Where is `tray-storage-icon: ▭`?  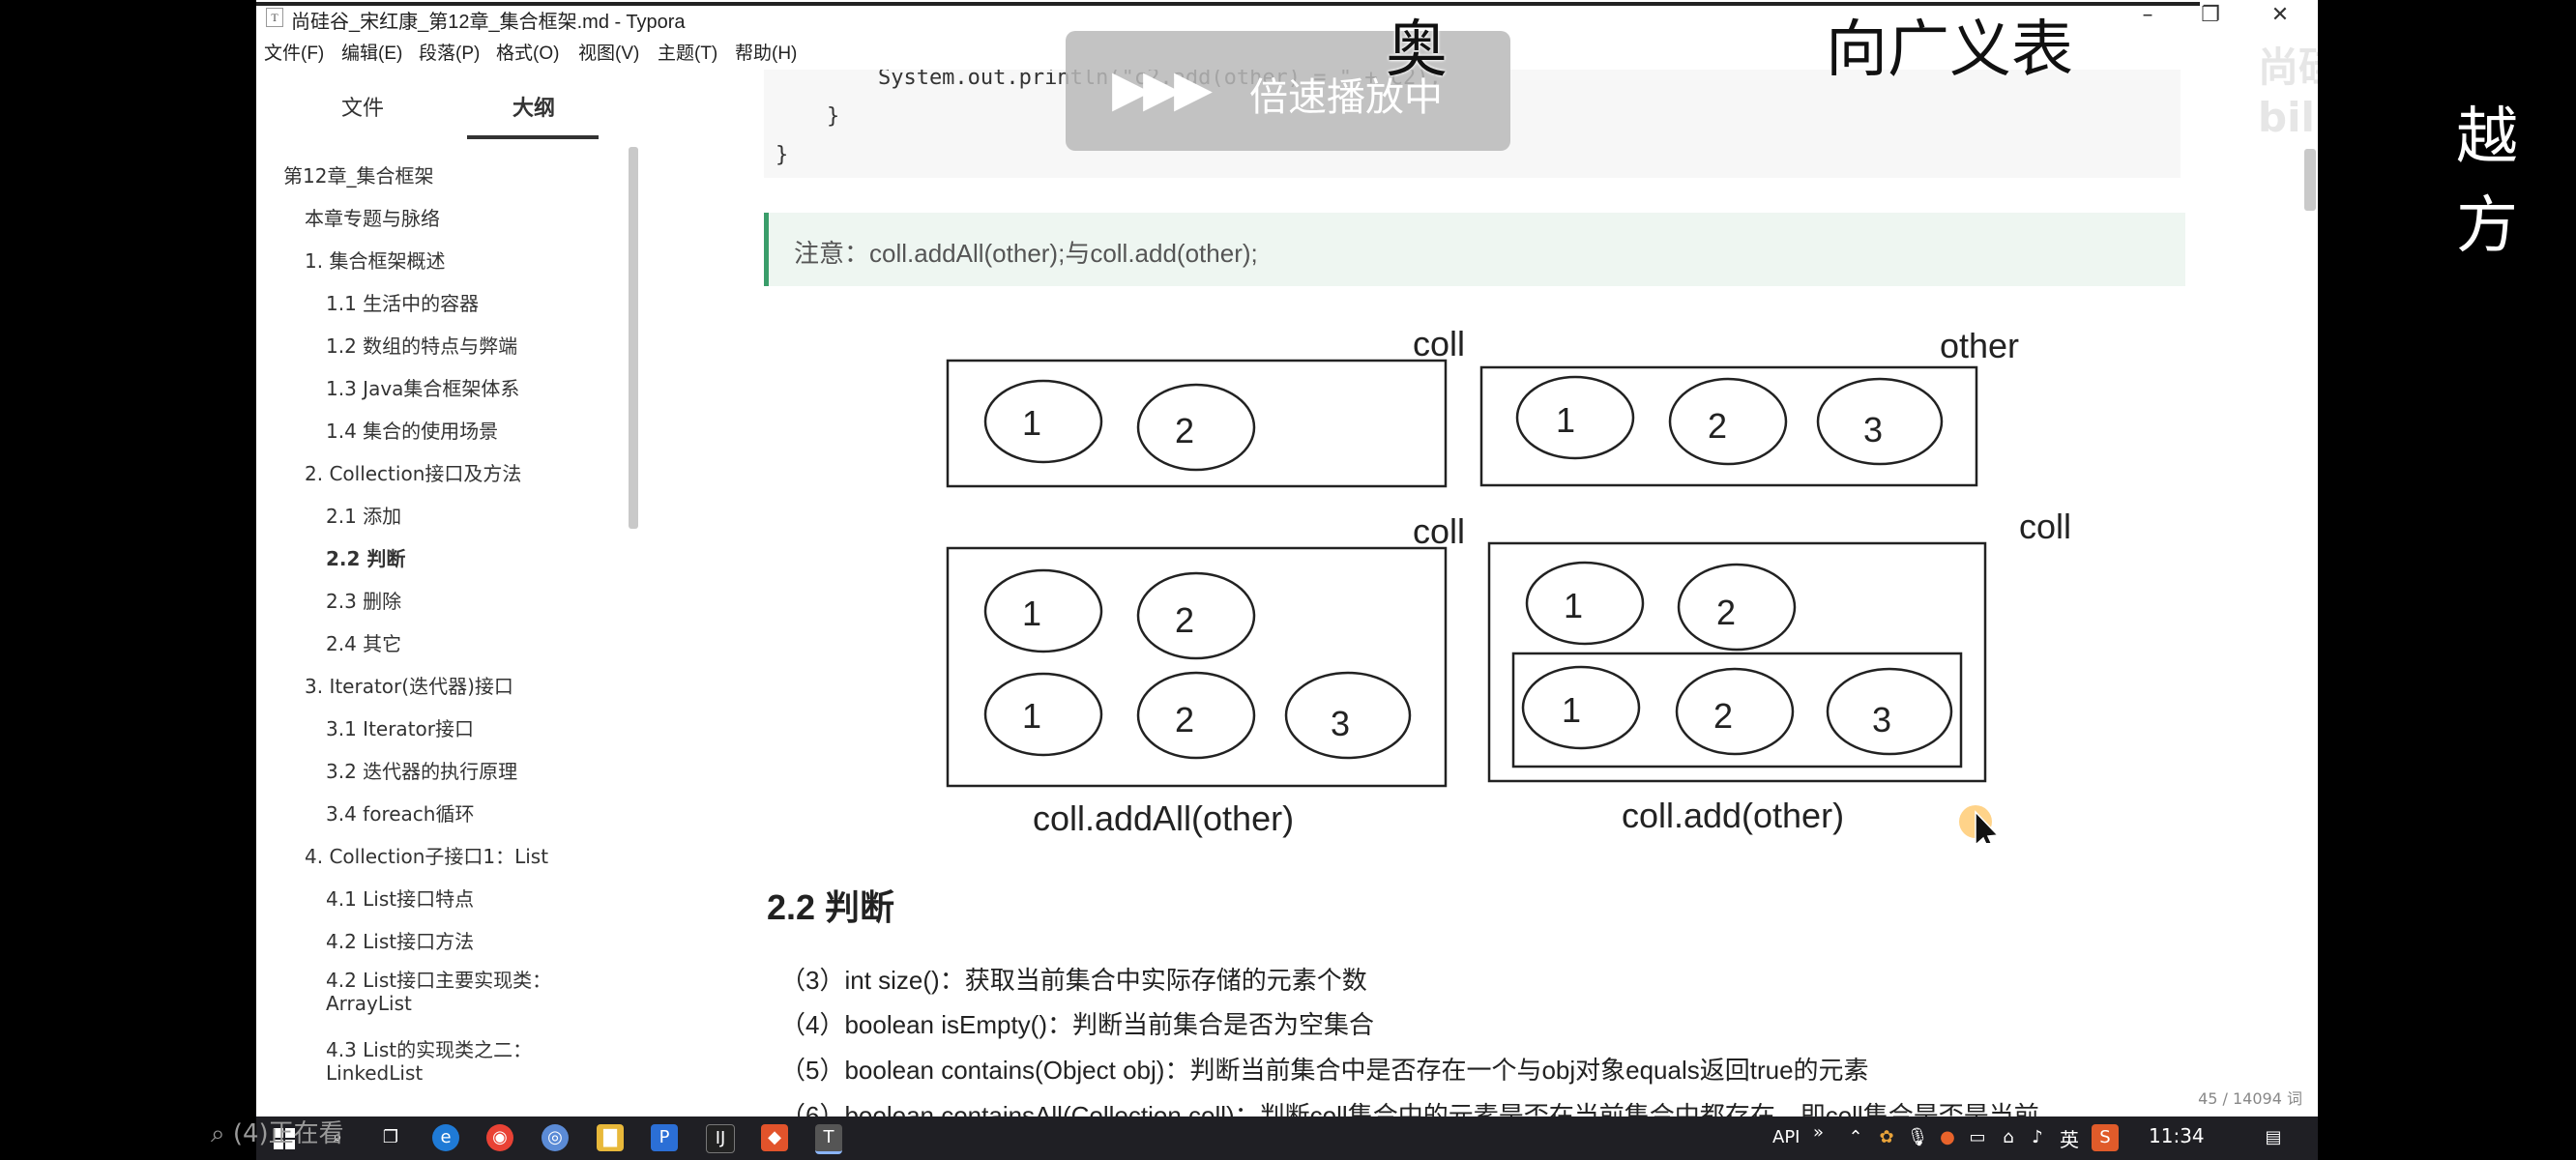
tray-storage-icon: ▭ is located at coordinates (1977, 1138).